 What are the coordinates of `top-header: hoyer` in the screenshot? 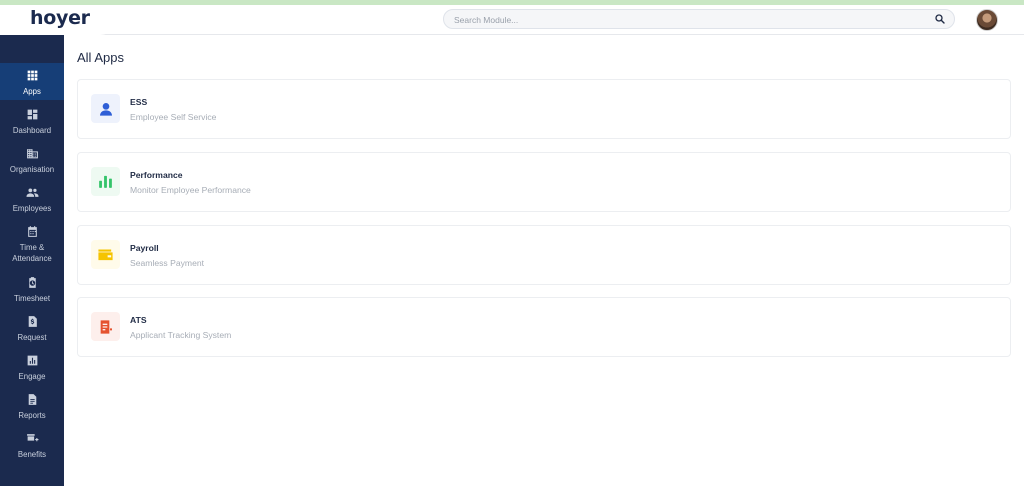 It's located at (512, 20).